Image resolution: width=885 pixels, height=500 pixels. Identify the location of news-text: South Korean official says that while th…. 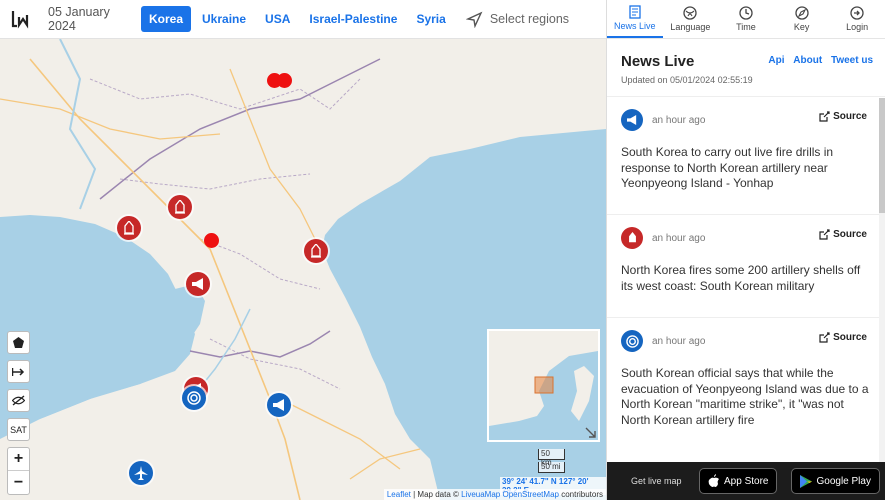
(745, 396).